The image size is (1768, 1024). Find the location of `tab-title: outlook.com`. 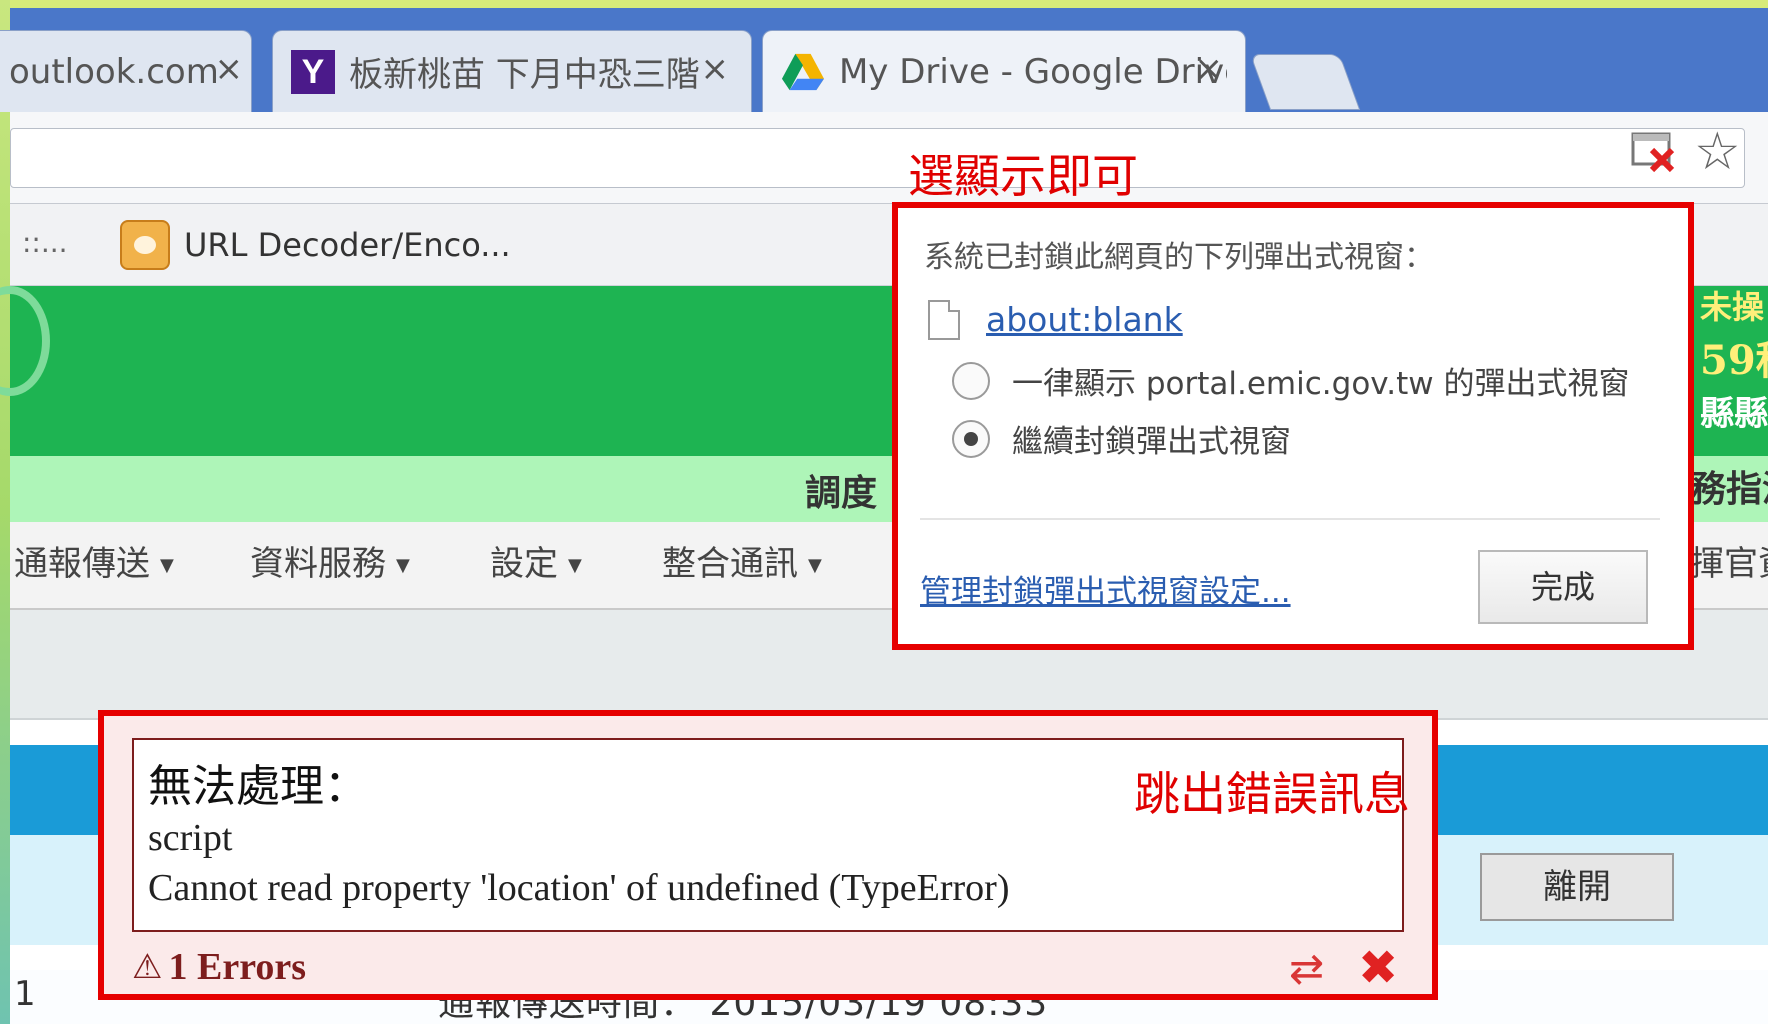

tab-title: outlook.com is located at coordinates (114, 71).